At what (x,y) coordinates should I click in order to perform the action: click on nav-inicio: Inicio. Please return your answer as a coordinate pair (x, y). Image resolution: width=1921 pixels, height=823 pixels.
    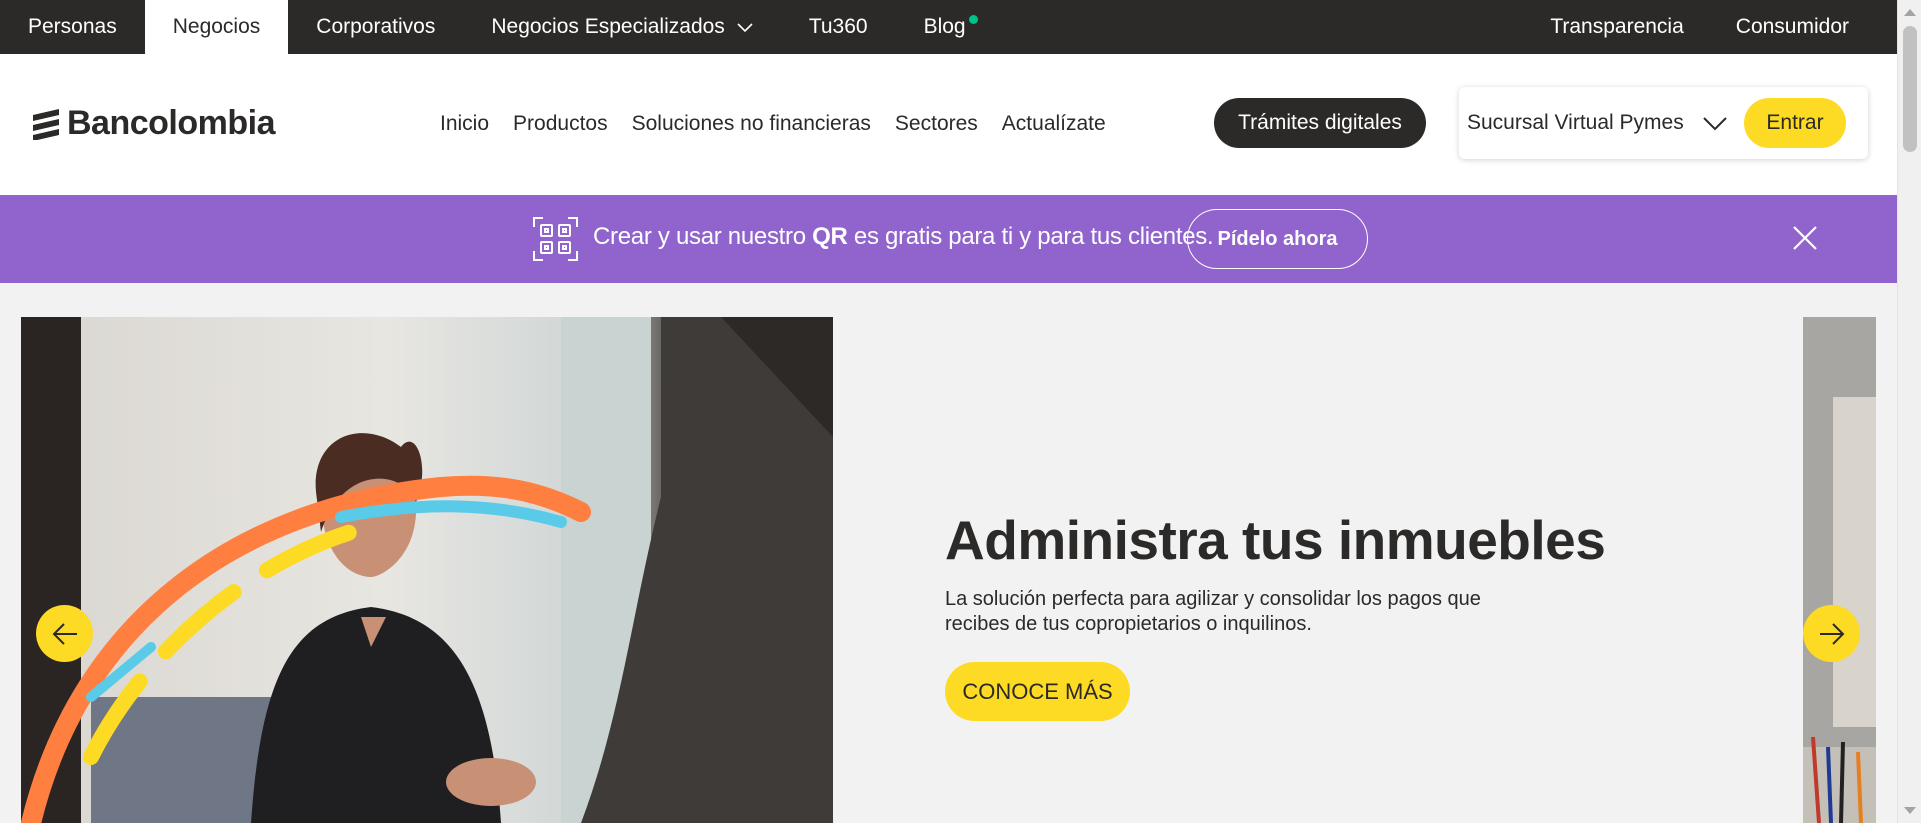
    Looking at the image, I should click on (464, 124).